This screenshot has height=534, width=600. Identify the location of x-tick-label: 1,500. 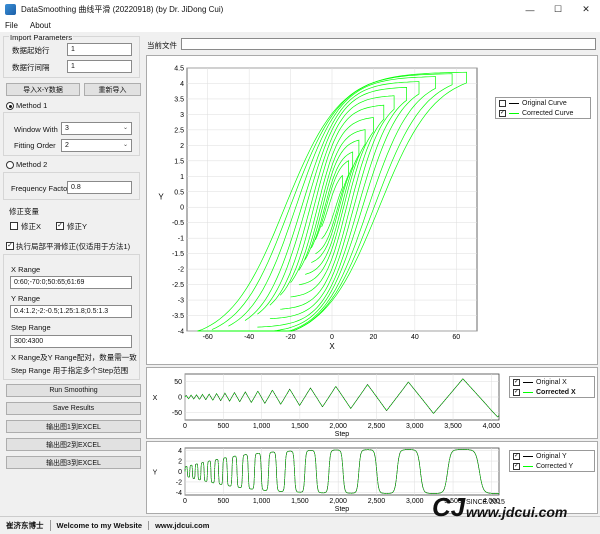
(300, 426).